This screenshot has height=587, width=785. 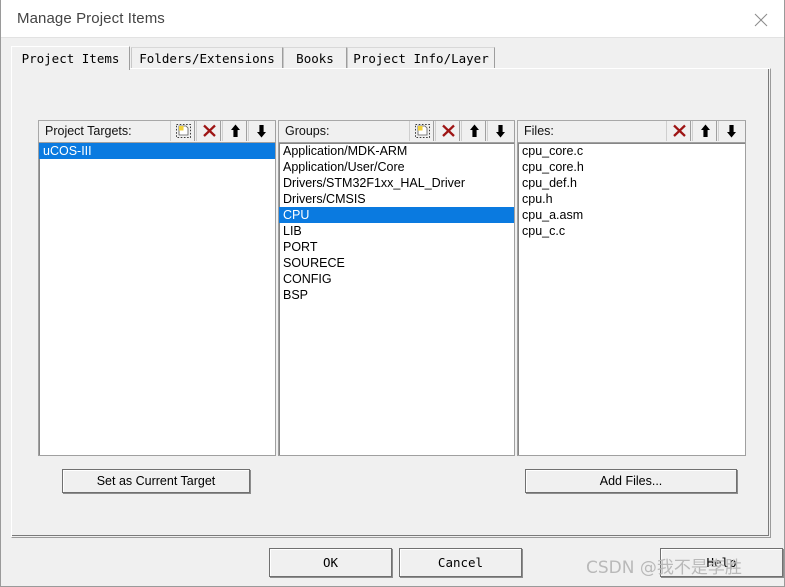 I want to click on groups-move-down-button, so click(x=501, y=131).